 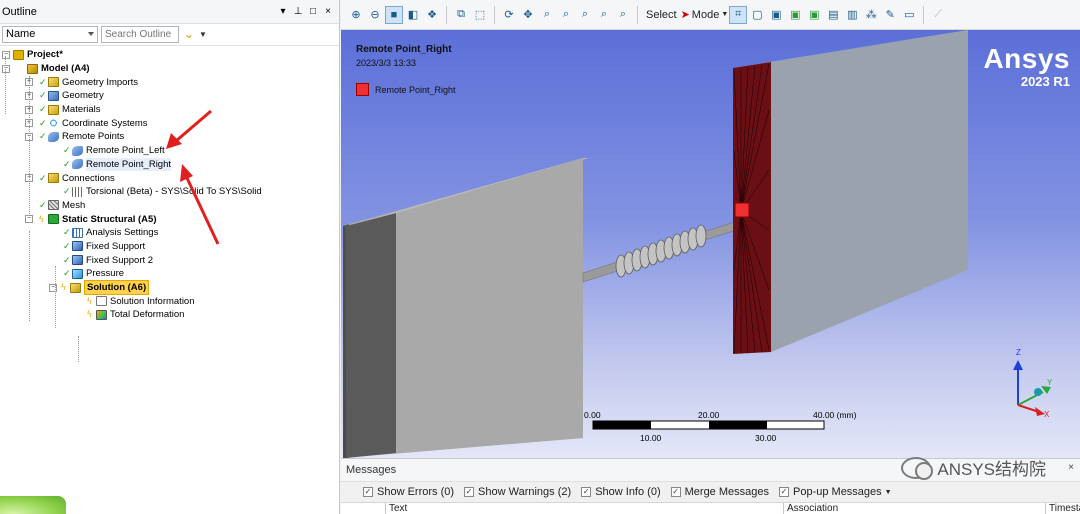 I want to click on scale-label-20: 20.00, so click(x=709, y=415).